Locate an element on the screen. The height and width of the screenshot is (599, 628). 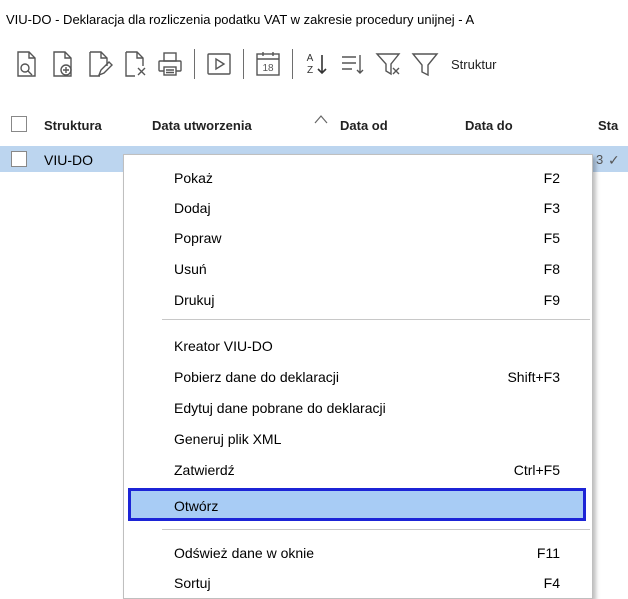
menu-item-viu-do-wizard: Kreator VIU-DO is located at coordinates (358, 346).